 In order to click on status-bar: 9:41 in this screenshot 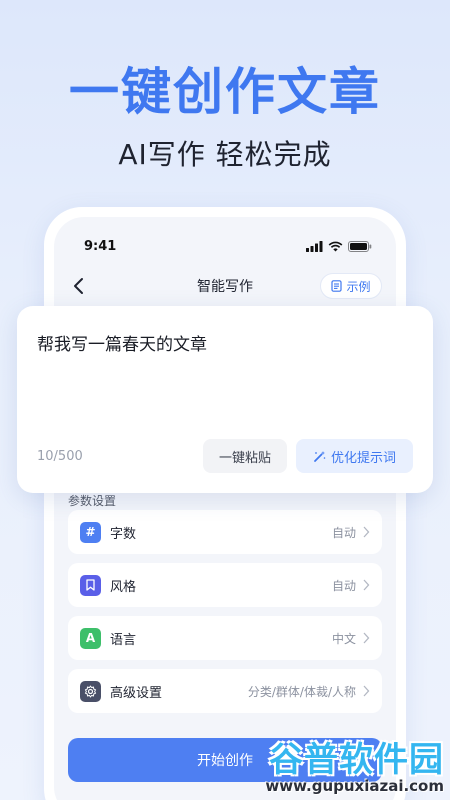, I will do `click(228, 246)`.